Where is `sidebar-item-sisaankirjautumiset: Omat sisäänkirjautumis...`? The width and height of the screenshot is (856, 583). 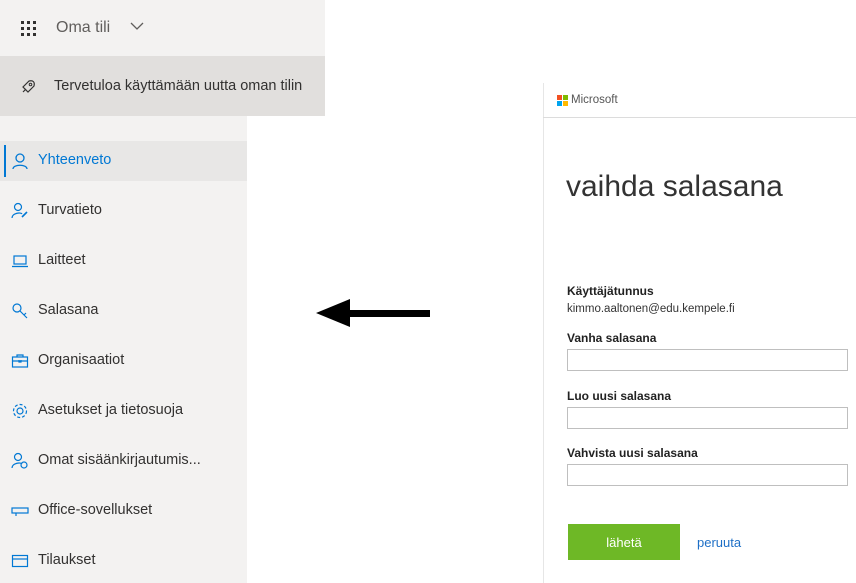 sidebar-item-sisaankirjautumiset: Omat sisäänkirjautumis... is located at coordinates (123, 461).